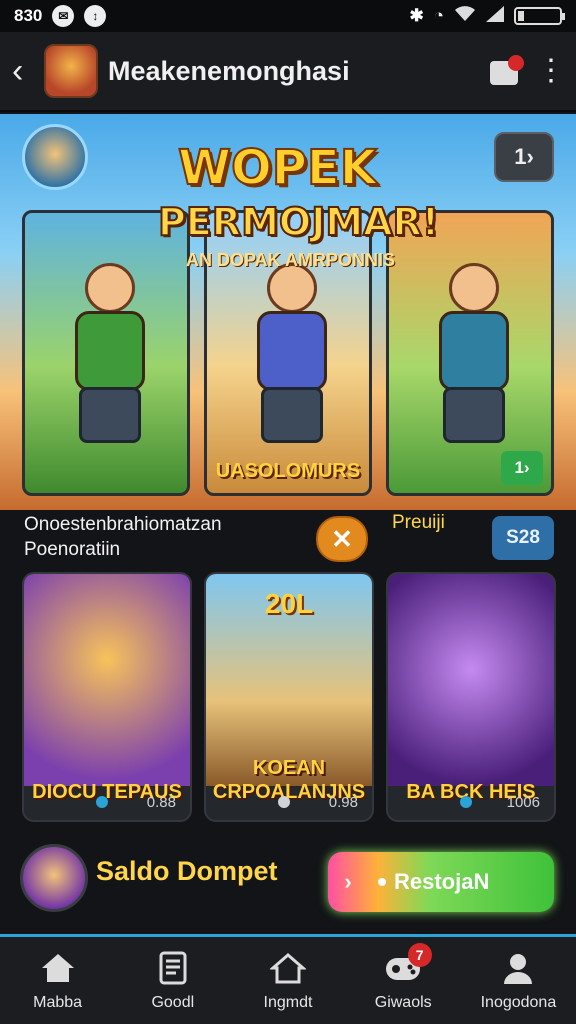 This screenshot has width=576, height=1024. I want to click on banner-tagline: AN DOPAK AMRPONNIS, so click(291, 260).